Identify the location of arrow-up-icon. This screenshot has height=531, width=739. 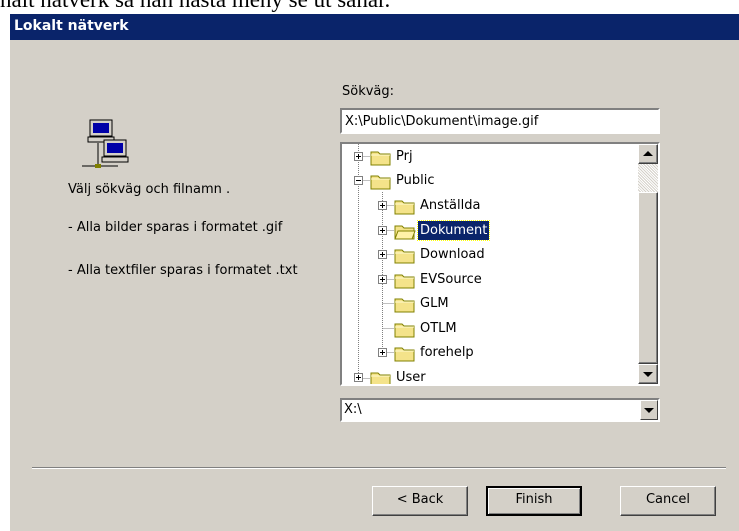
(648, 153).